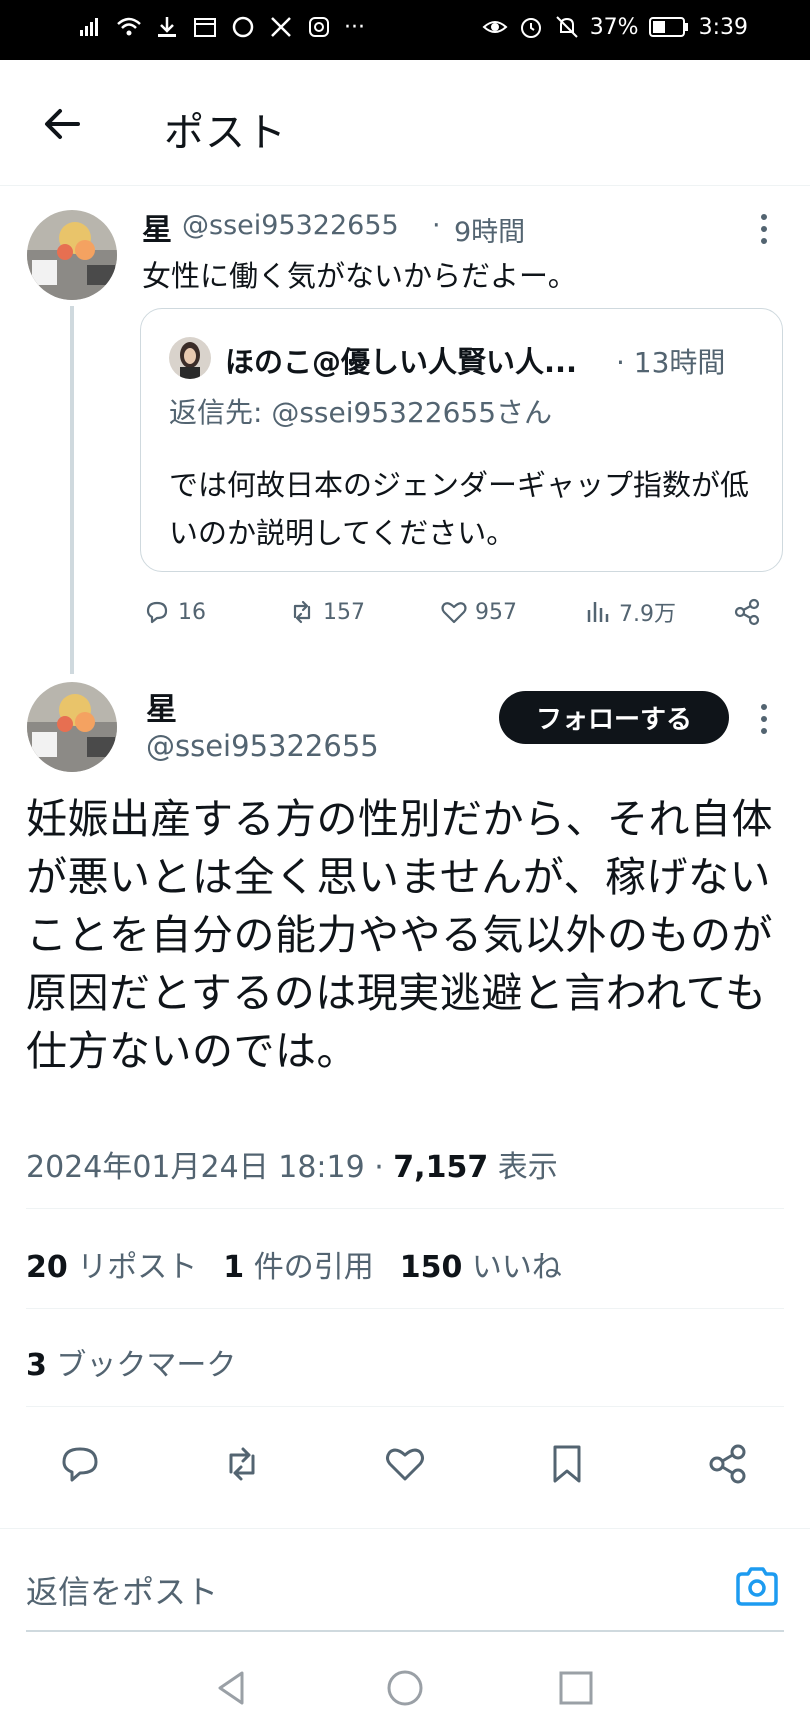  I want to click on quotes-count: 1, so click(234, 1267).